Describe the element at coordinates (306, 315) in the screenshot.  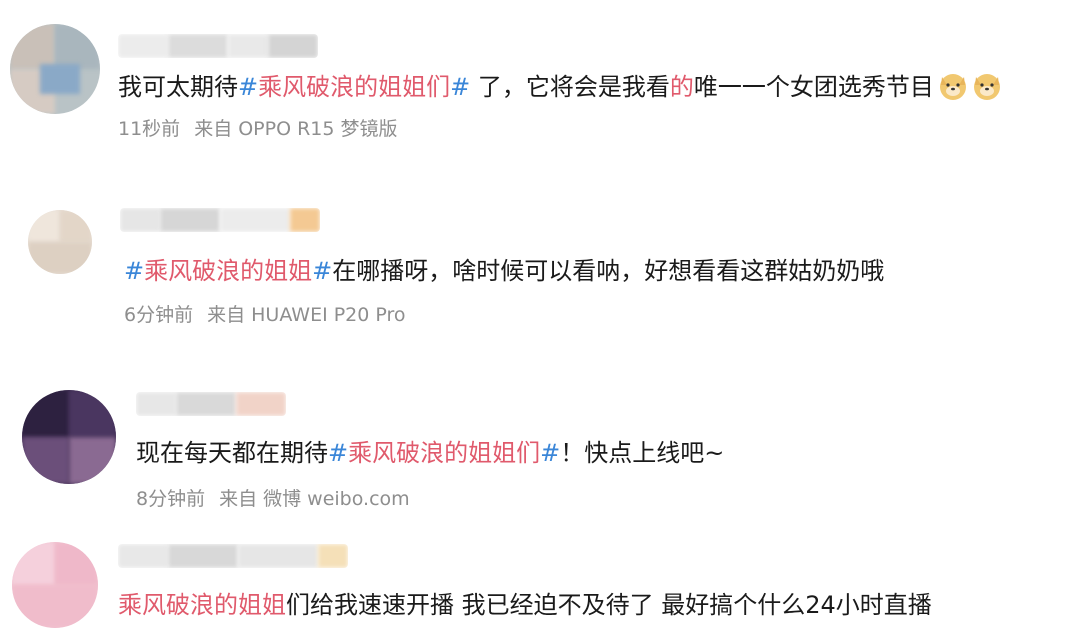
I see `comment-source: 来自 HUAWEI P20 Pro` at that location.